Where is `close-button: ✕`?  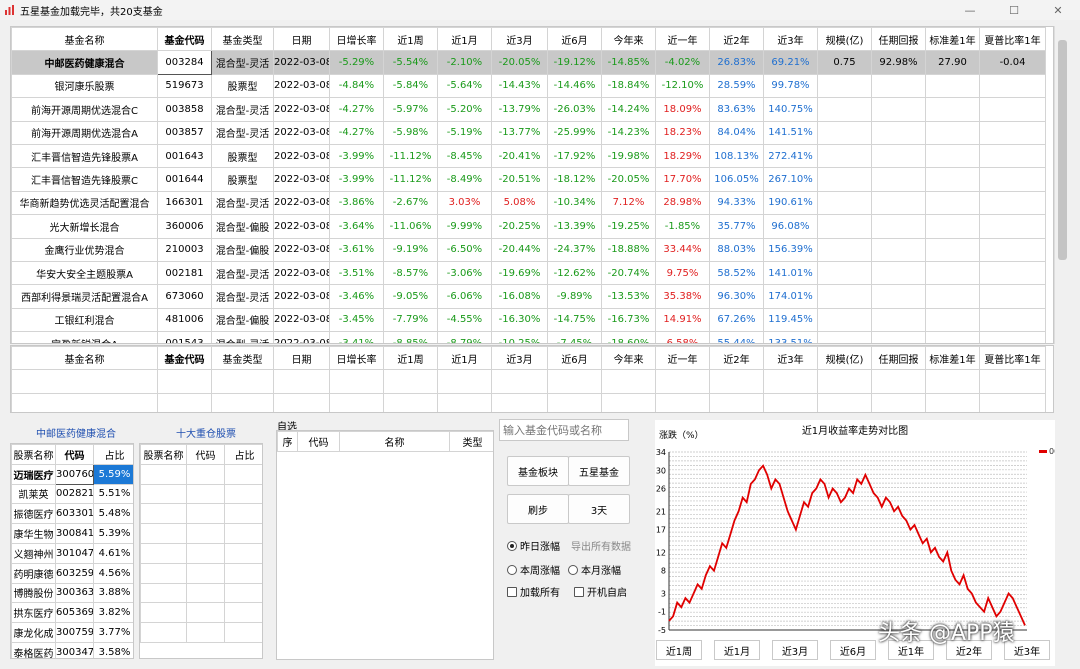 close-button: ✕ is located at coordinates (1058, 10).